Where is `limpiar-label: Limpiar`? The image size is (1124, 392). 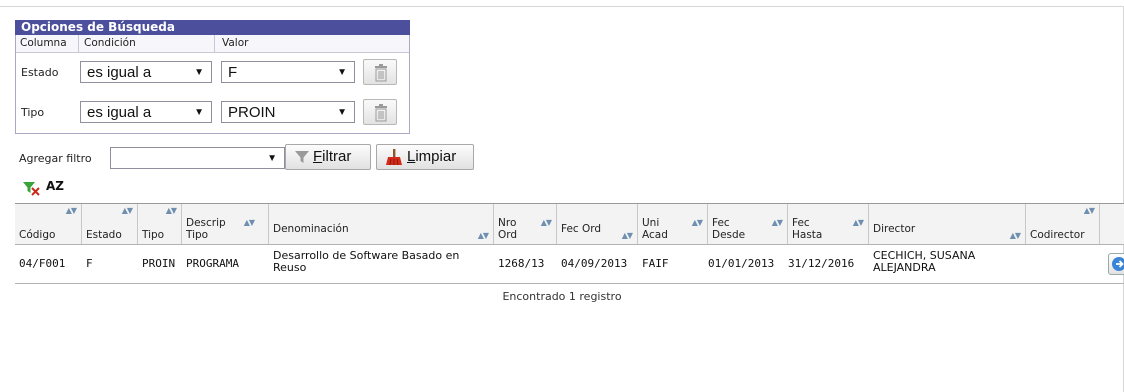
limpiar-label: Limpiar is located at coordinates (432, 156).